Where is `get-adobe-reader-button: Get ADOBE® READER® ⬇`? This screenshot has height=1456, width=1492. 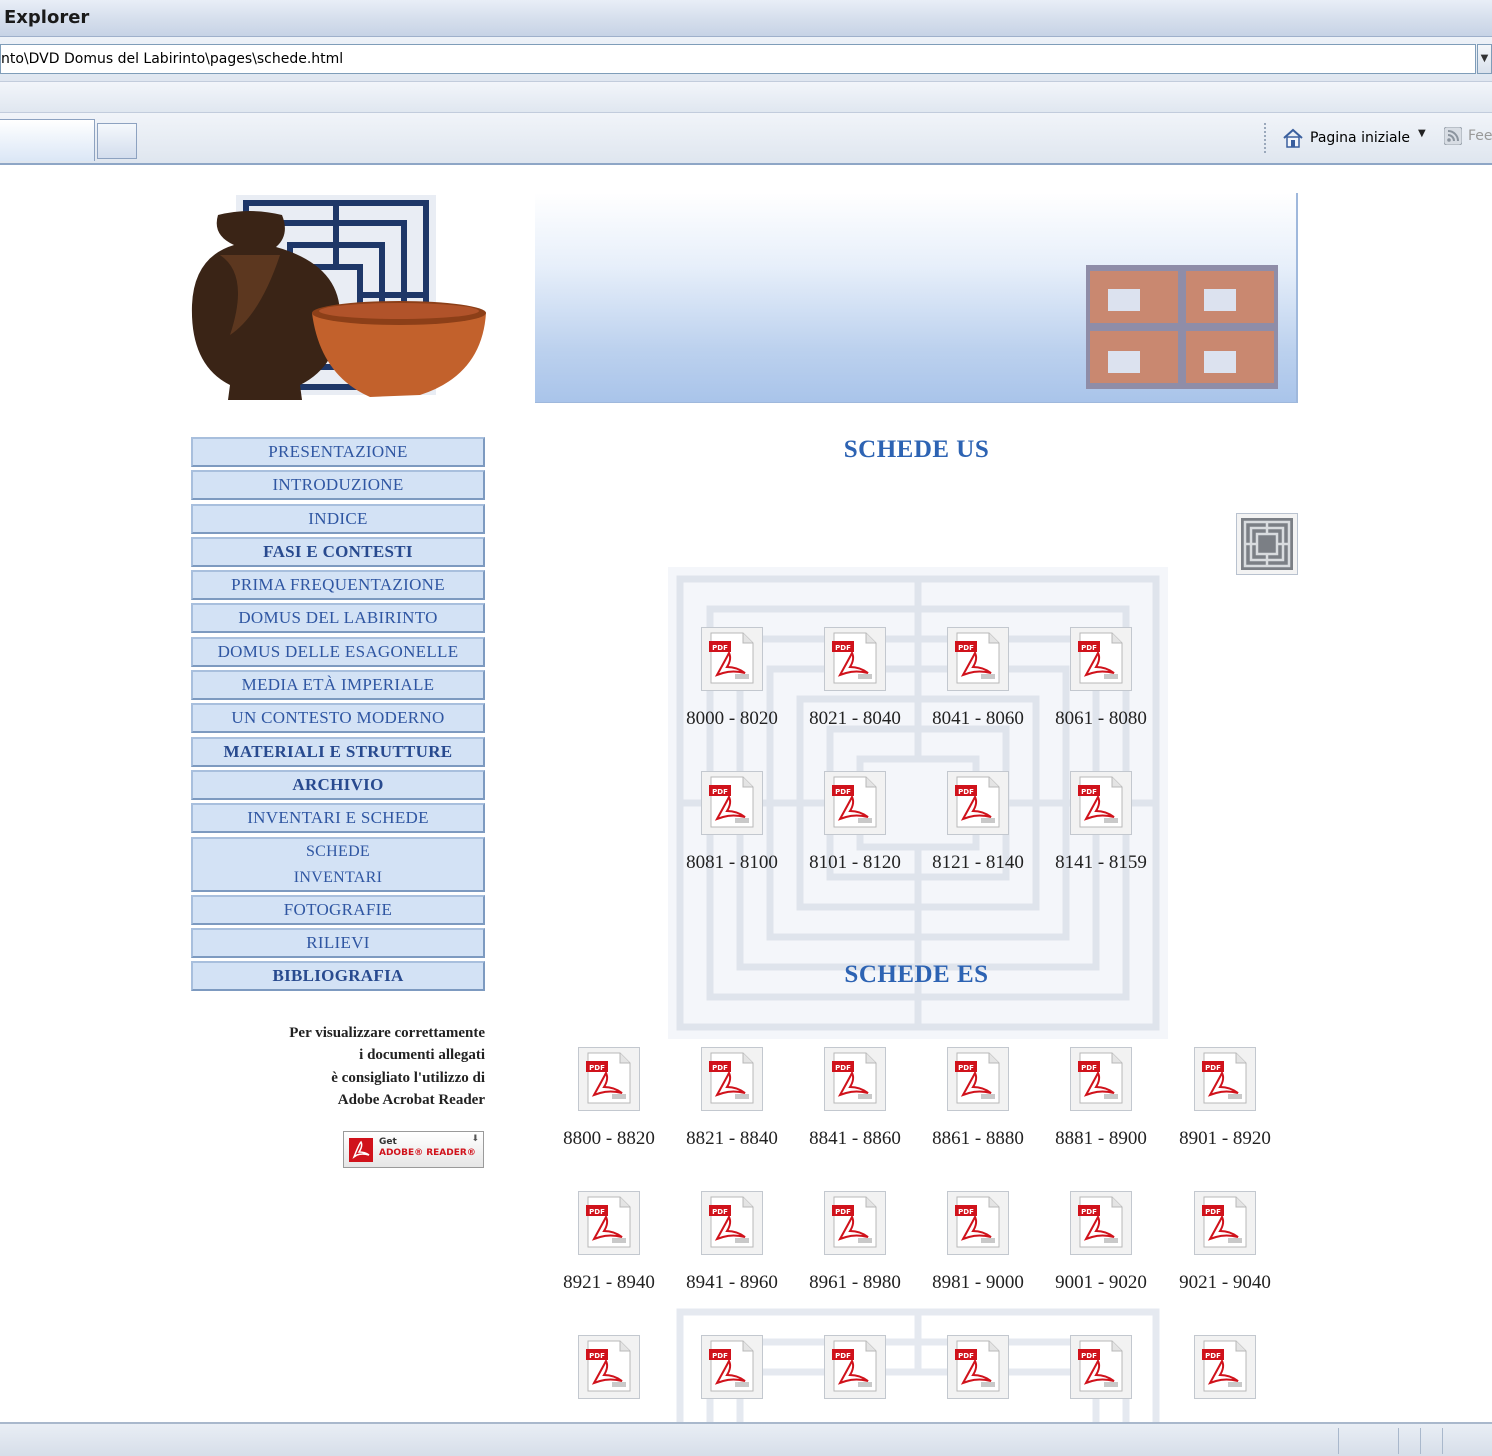
get-adobe-reader-button: Get ADOBE® READER® ⬇ is located at coordinates (413, 1149).